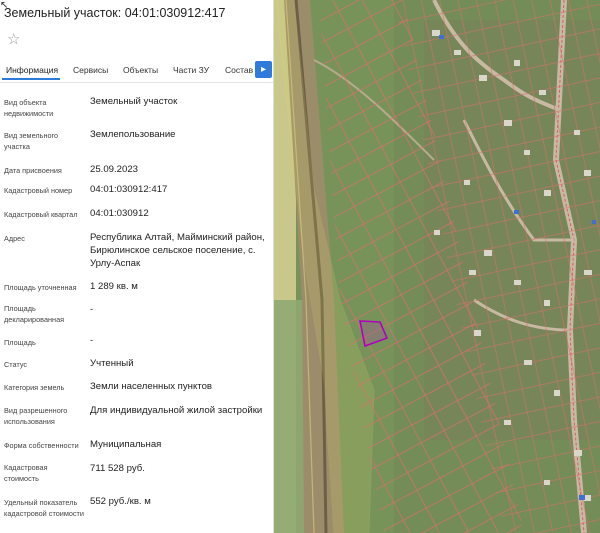  I want to click on field-label: Дата присвоения, so click(33, 170).